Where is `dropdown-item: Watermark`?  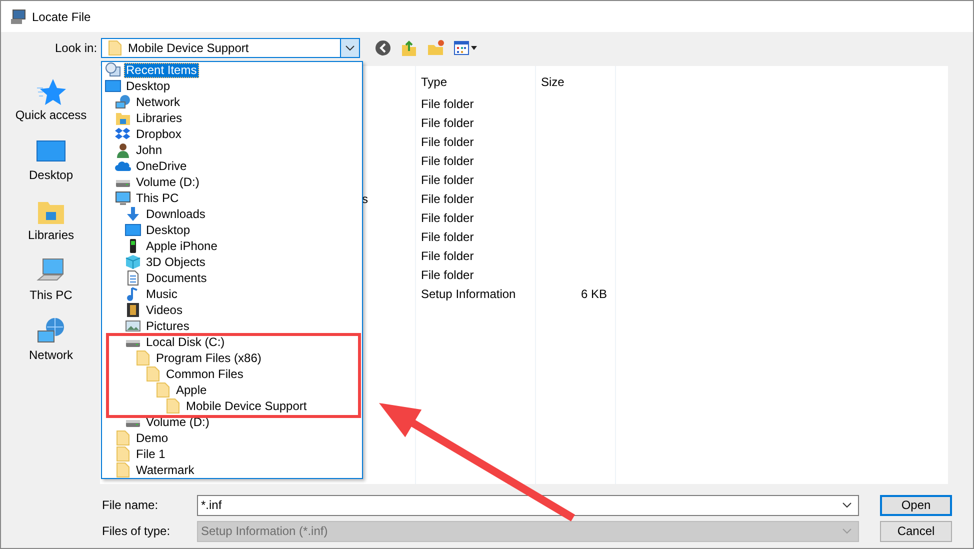
dropdown-item: Watermark is located at coordinates (232, 470).